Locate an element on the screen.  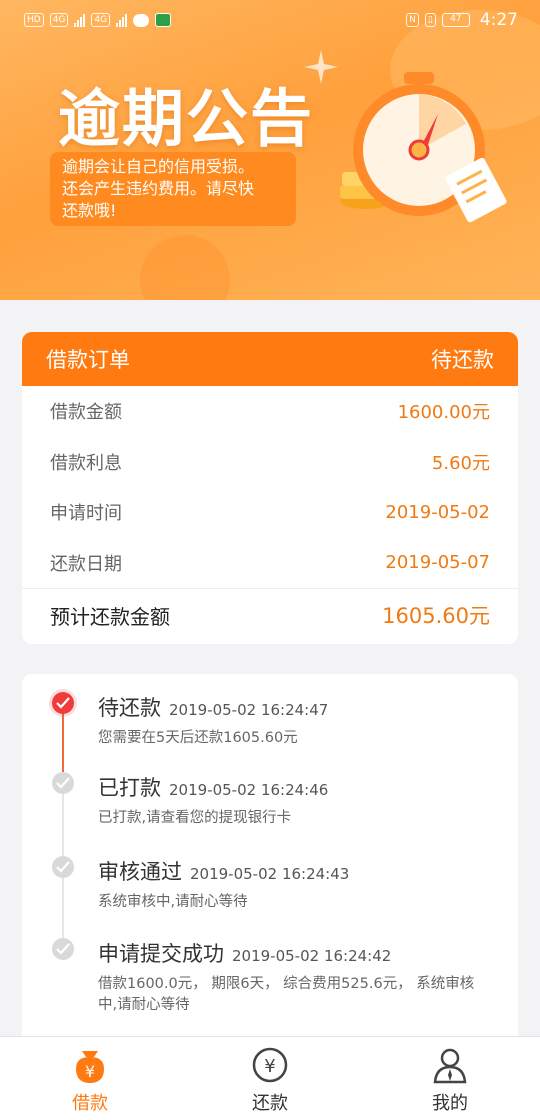
order-header-title: 借款订单 is located at coordinates (88, 360).